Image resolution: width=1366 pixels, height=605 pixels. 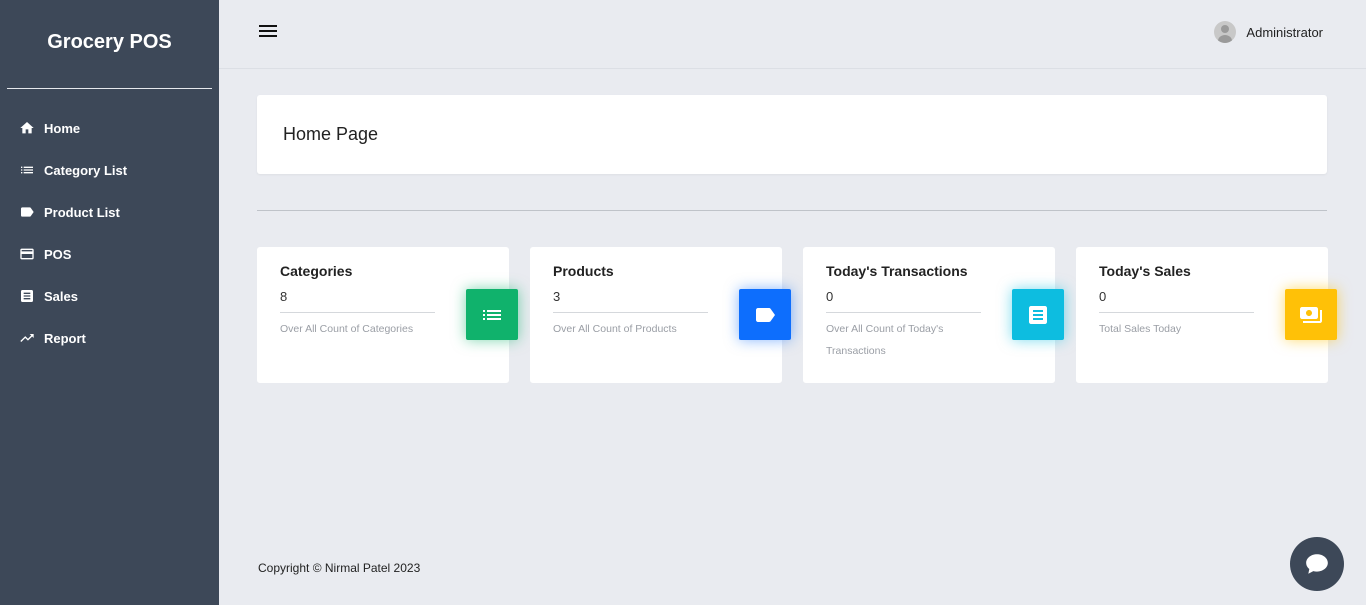 I want to click on sidebar-item-home: Home, so click(x=109, y=128).